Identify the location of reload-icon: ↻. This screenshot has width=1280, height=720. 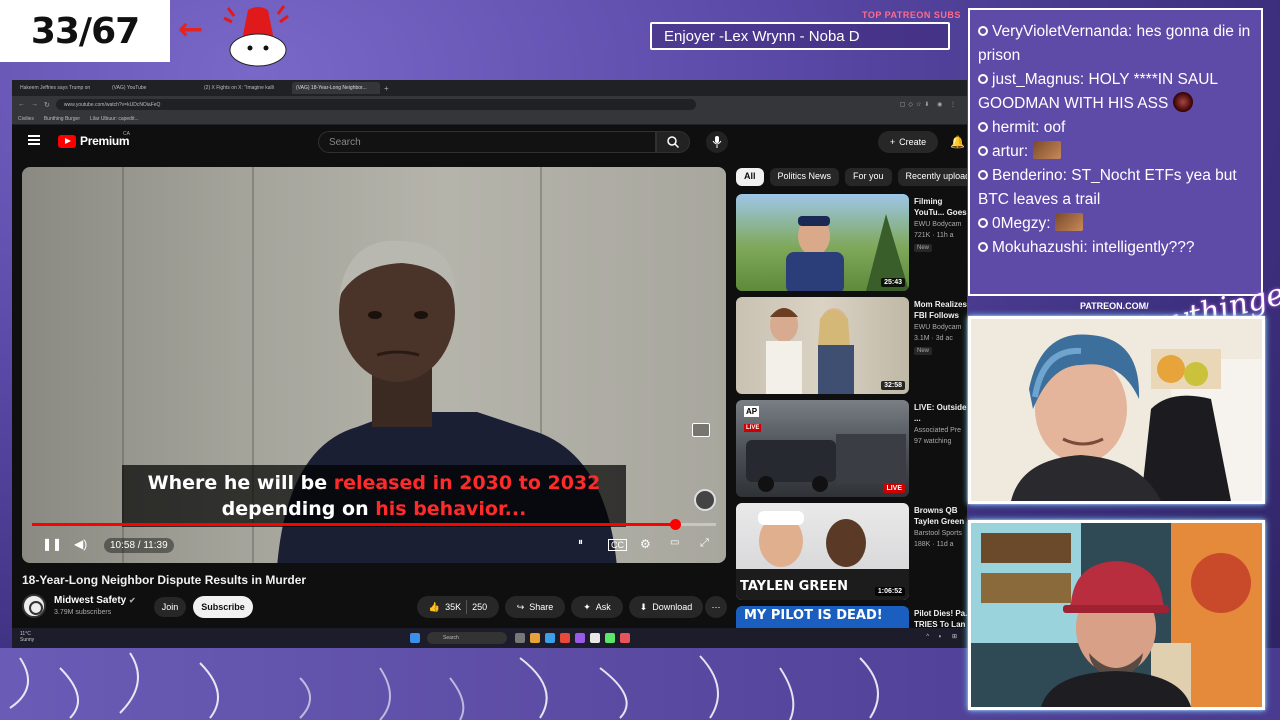
(47, 105).